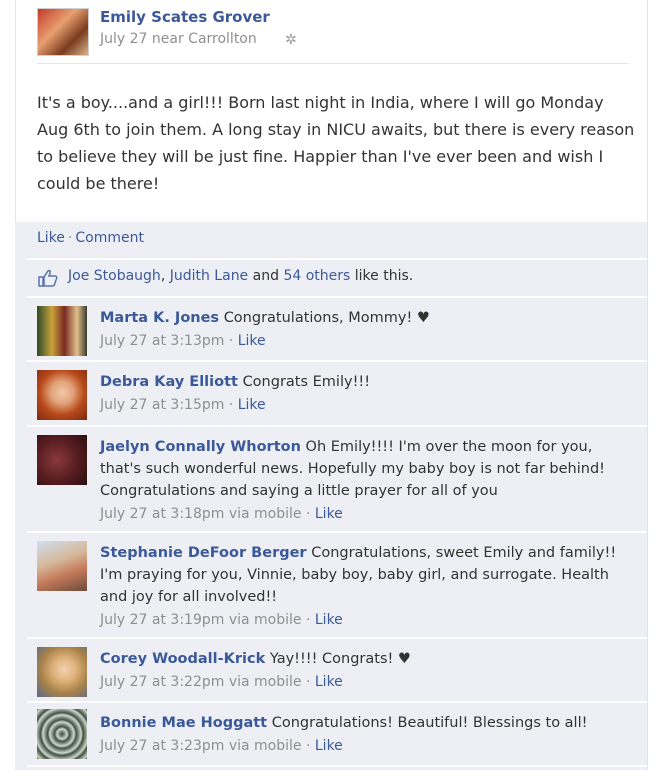  Describe the element at coordinates (163, 276) in the screenshot. I see `likes-comma: ,` at that location.